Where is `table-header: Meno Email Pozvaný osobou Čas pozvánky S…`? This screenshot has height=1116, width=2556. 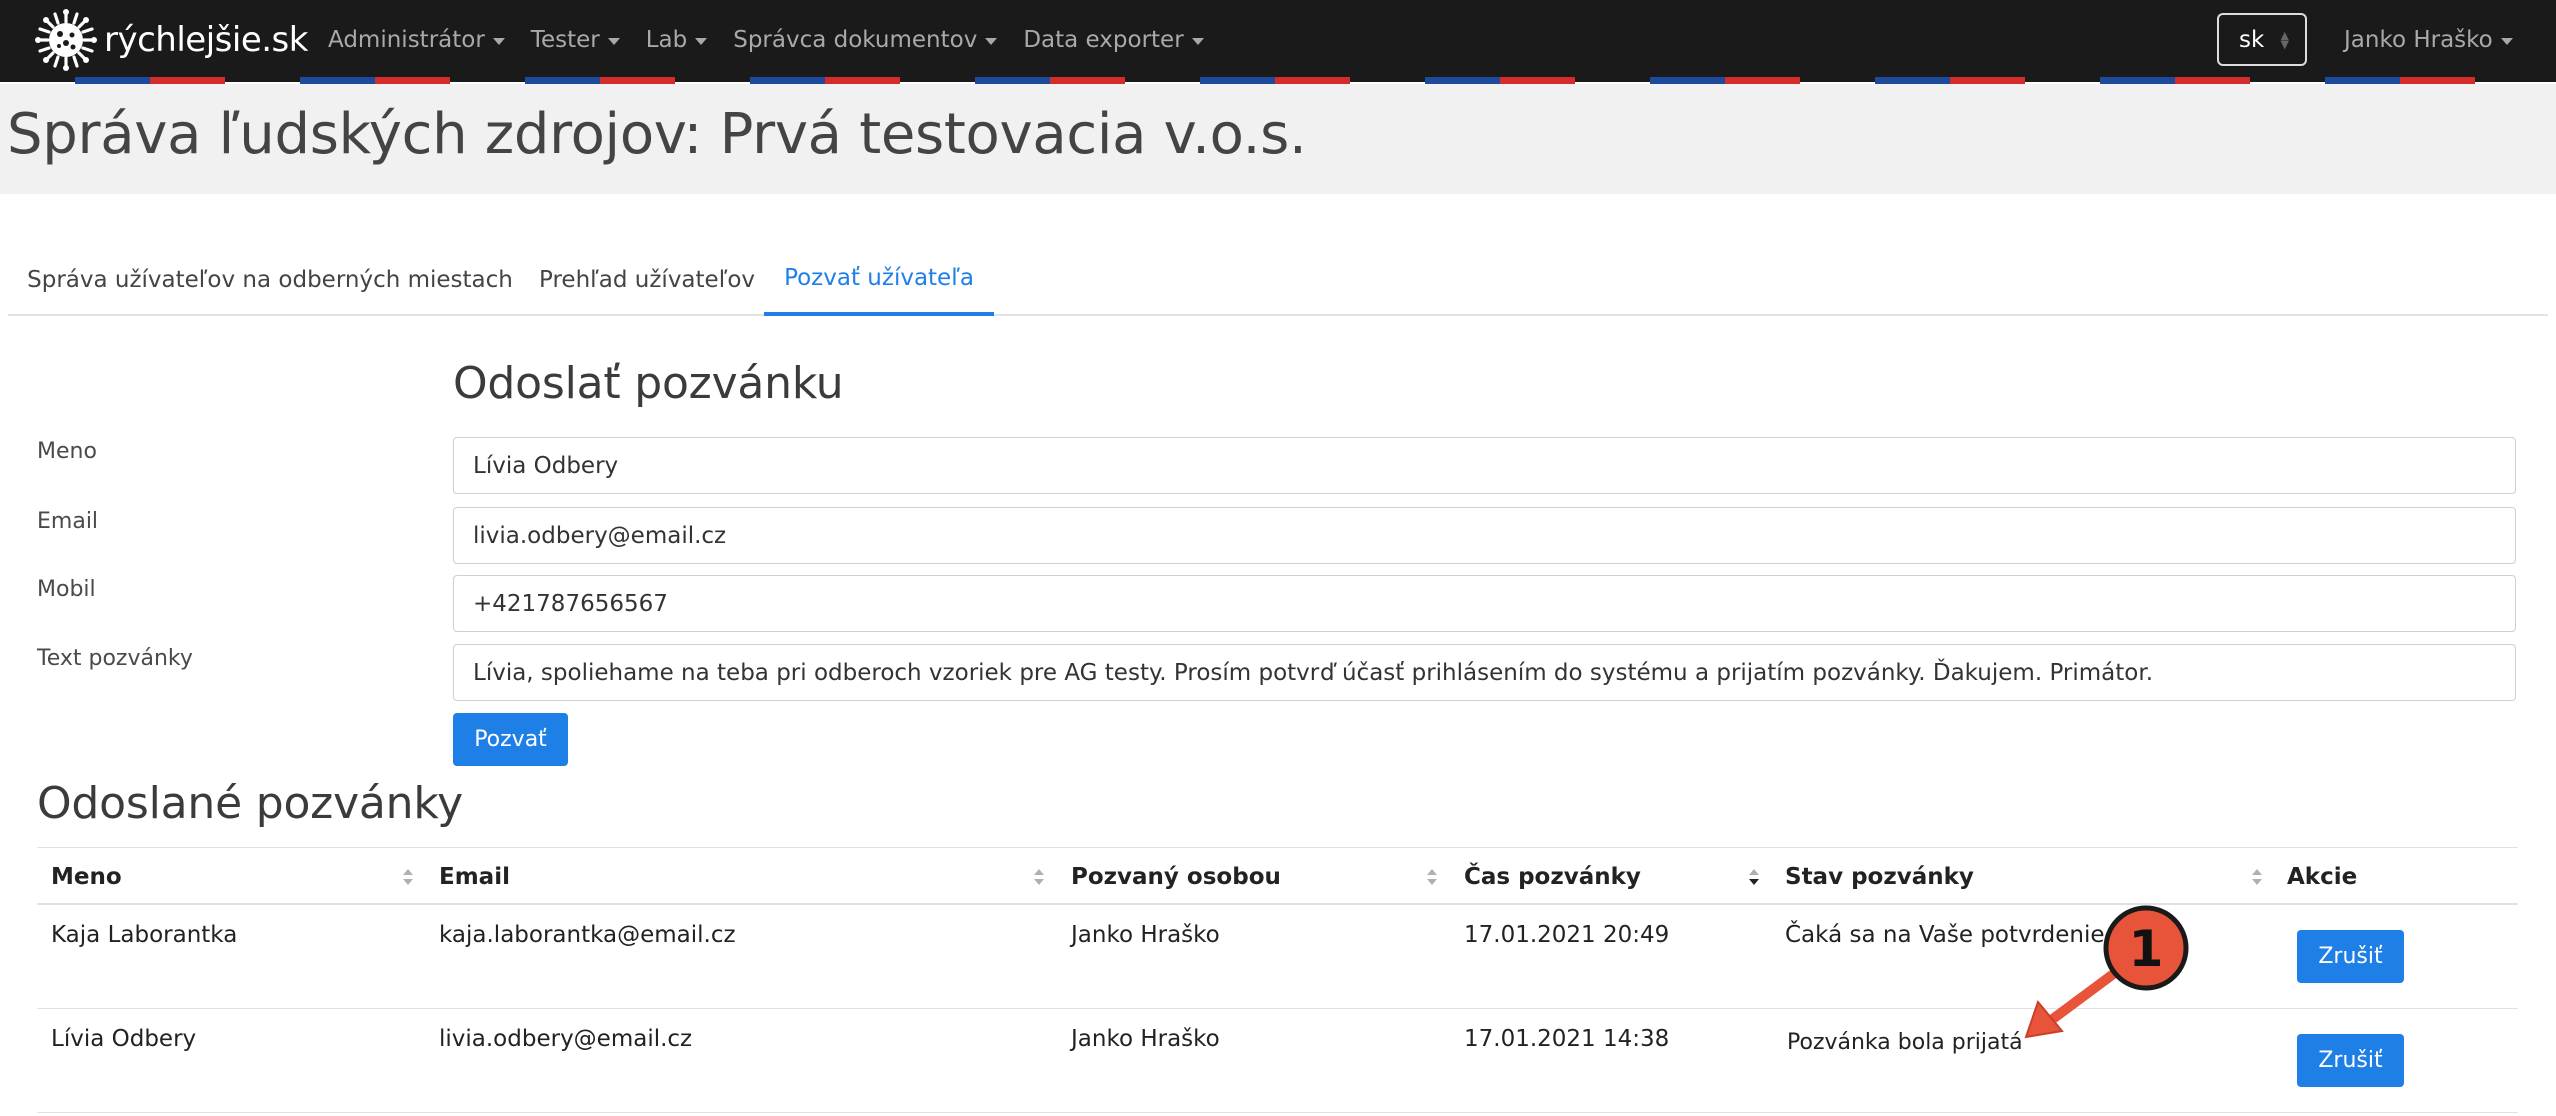 table-header: Meno Email Pozvaný osobou Čas pozvánky S… is located at coordinates (1277, 876).